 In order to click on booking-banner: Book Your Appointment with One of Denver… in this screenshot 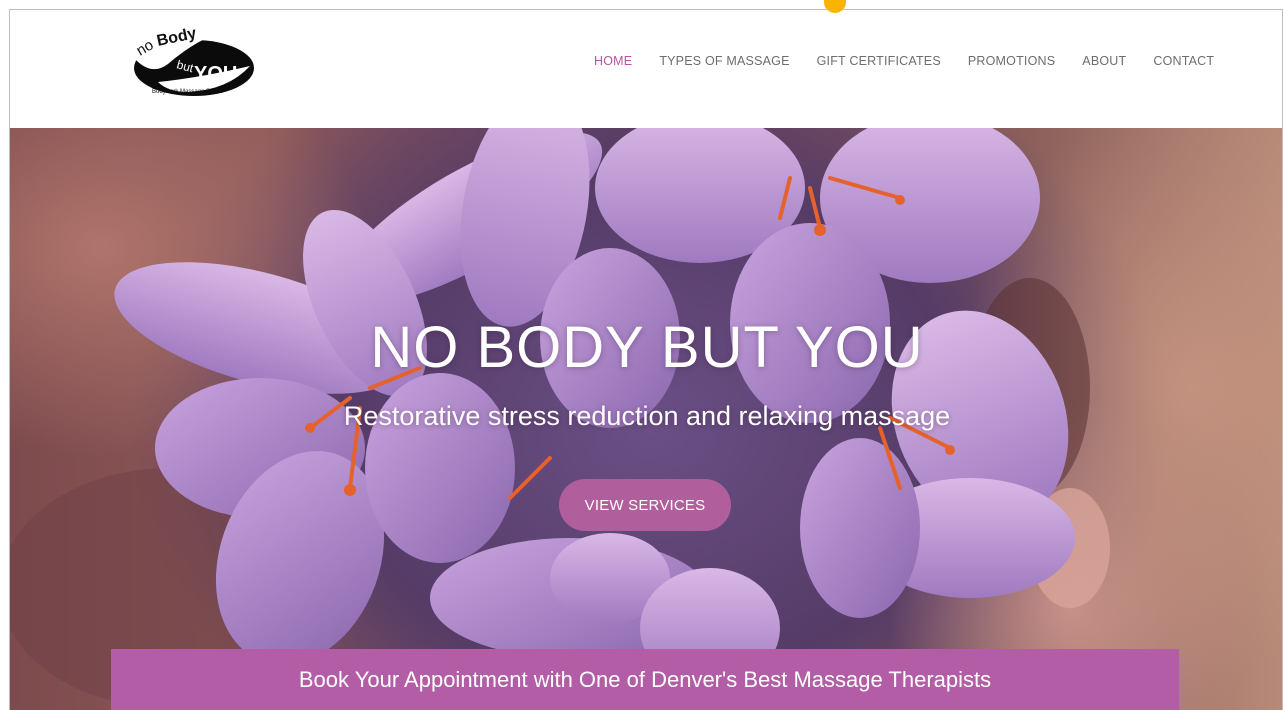, I will do `click(645, 679)`.